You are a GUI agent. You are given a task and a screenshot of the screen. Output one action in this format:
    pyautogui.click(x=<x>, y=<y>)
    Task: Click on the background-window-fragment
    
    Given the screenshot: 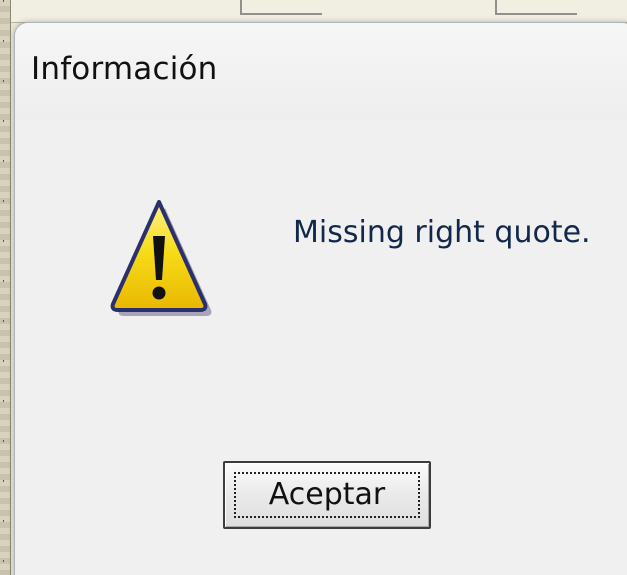 What is the action you would take?
    pyautogui.click(x=313, y=11)
    